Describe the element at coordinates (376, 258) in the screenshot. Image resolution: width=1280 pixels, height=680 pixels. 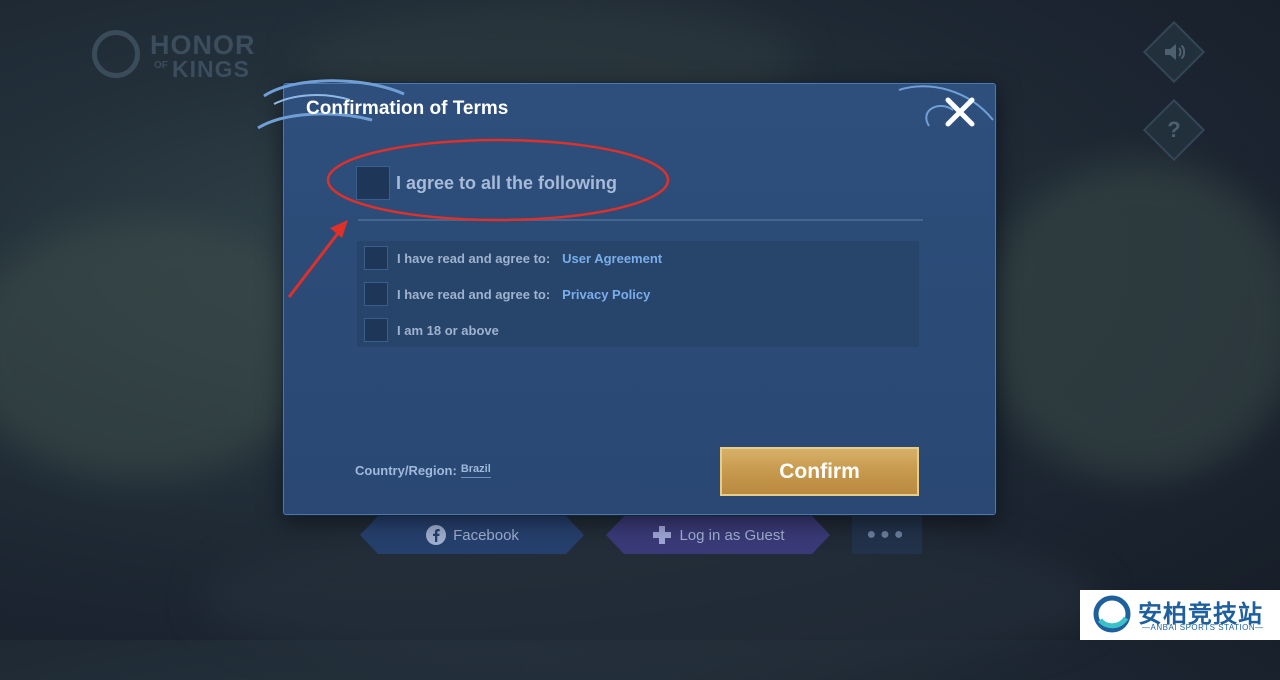
I see `user-agreement-checkbox` at that location.